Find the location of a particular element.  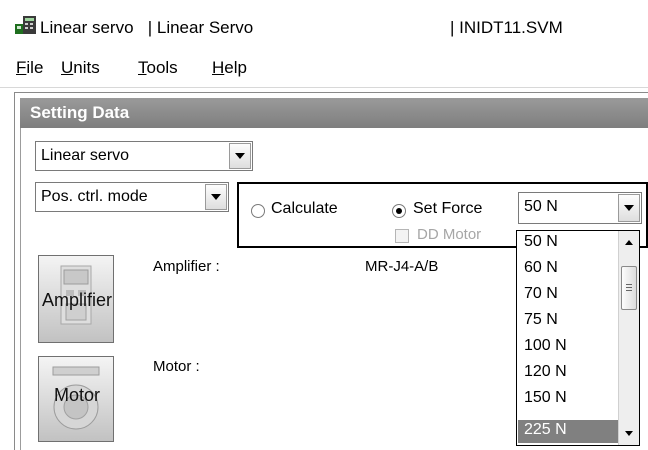

motor-button-label: Motor is located at coordinates (76, 395).